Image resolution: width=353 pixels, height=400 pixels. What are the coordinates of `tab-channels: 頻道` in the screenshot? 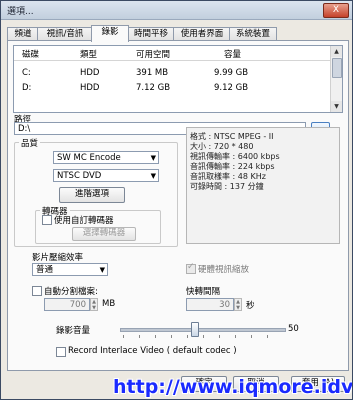 It's located at (23, 34).